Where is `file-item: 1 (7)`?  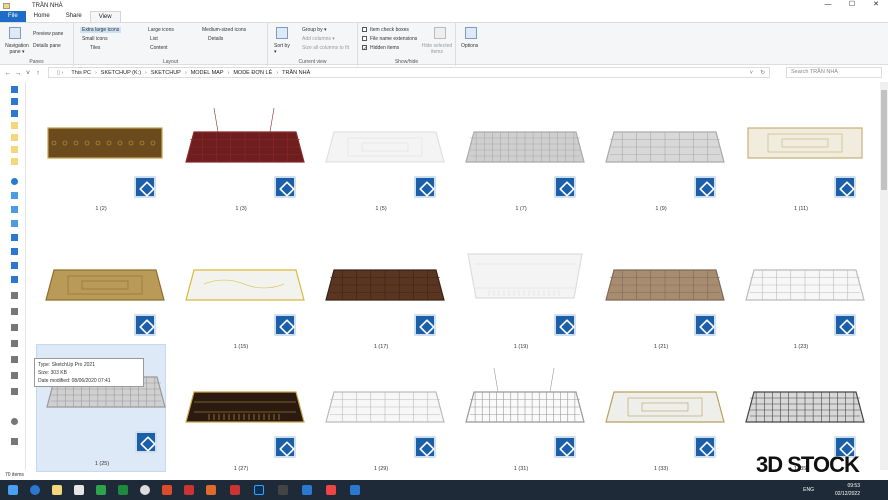 file-item: 1 (7) is located at coordinates (521, 160).